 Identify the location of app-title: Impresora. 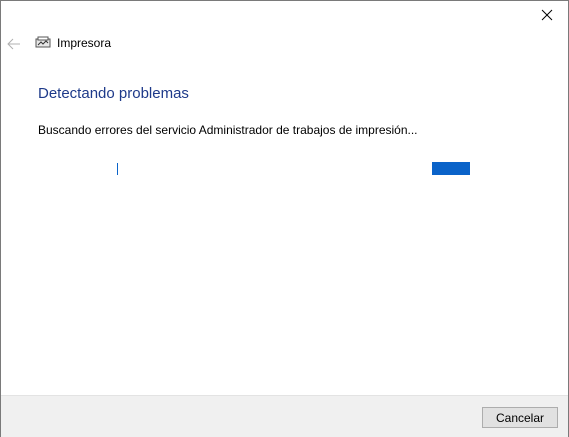
(73, 43).